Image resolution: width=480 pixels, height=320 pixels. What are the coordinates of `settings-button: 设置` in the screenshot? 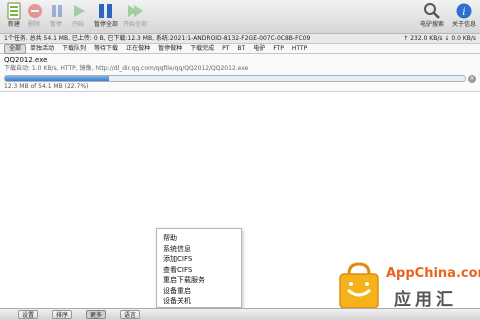 It's located at (28, 314).